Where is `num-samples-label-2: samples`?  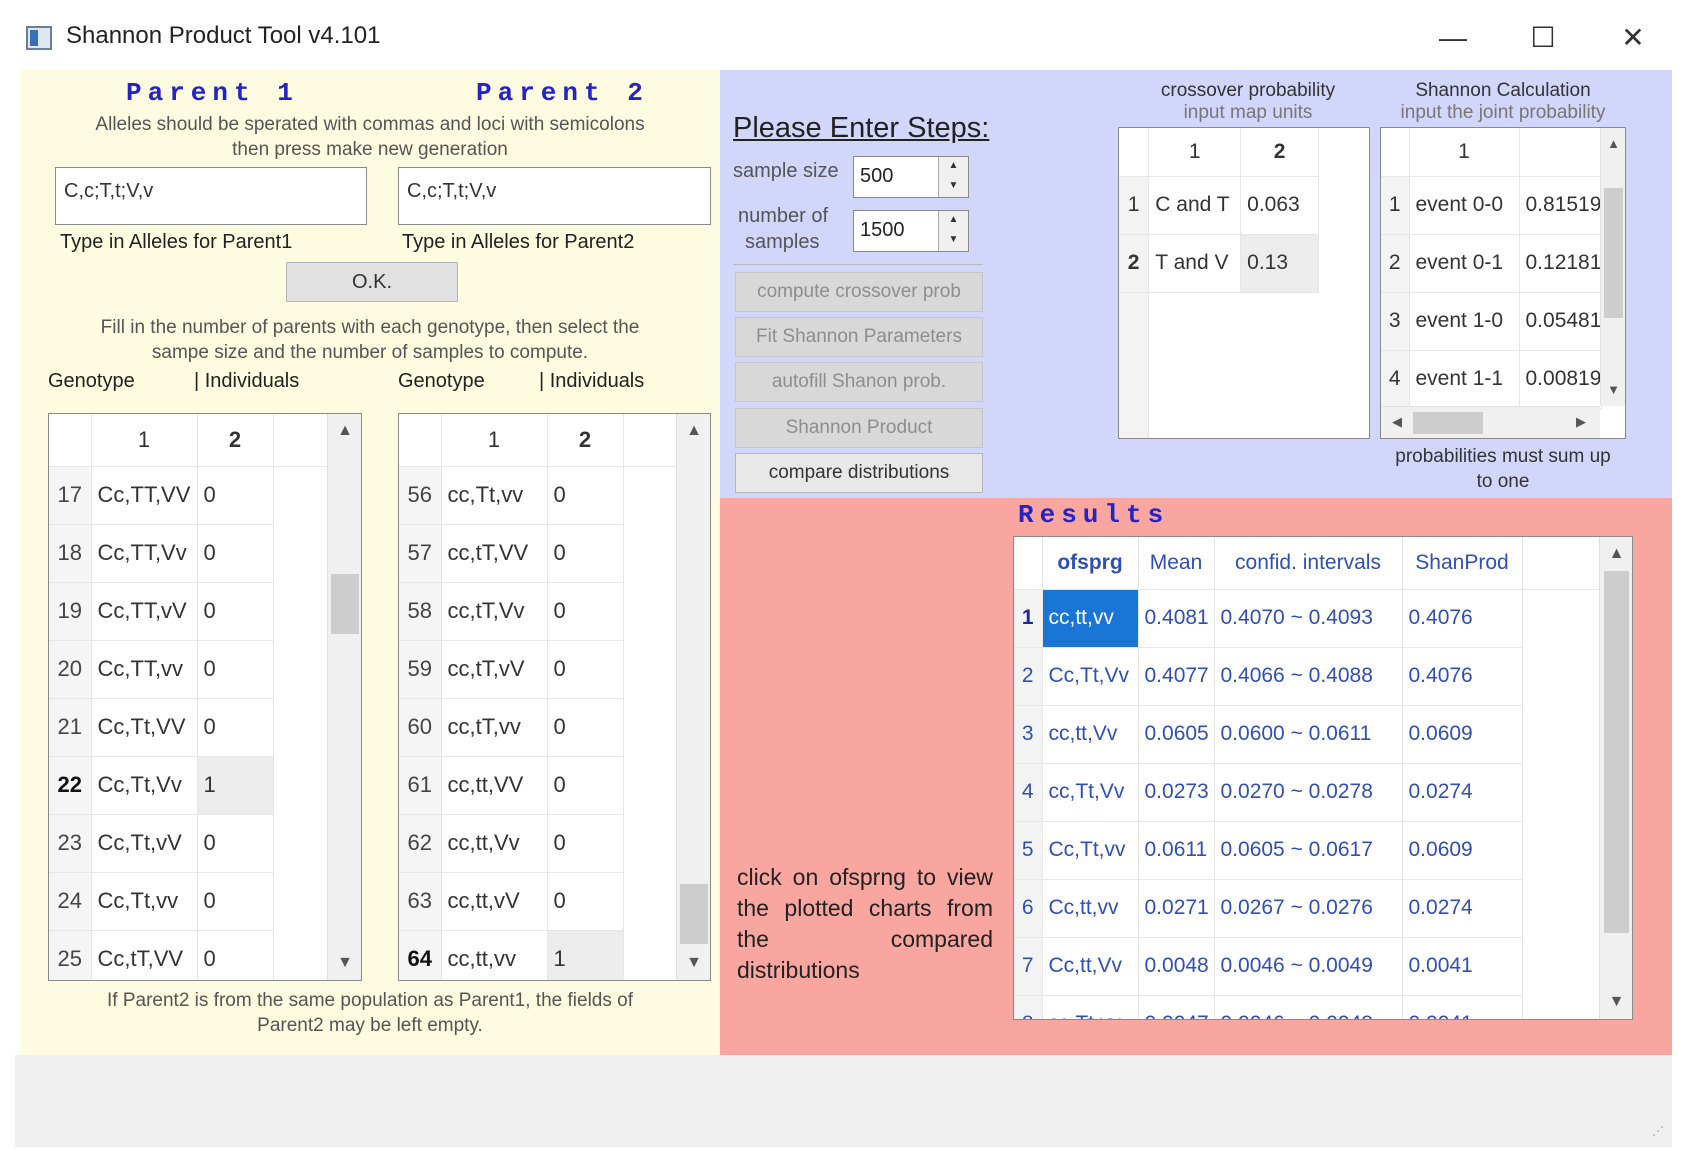 num-samples-label-2: samples is located at coordinates (782, 242).